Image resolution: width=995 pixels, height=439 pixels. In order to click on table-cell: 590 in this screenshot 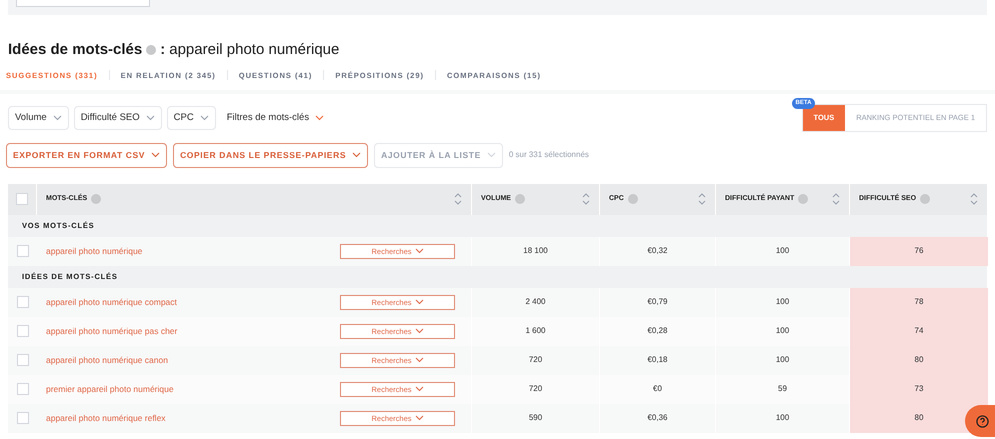, I will do `click(536, 418)`.